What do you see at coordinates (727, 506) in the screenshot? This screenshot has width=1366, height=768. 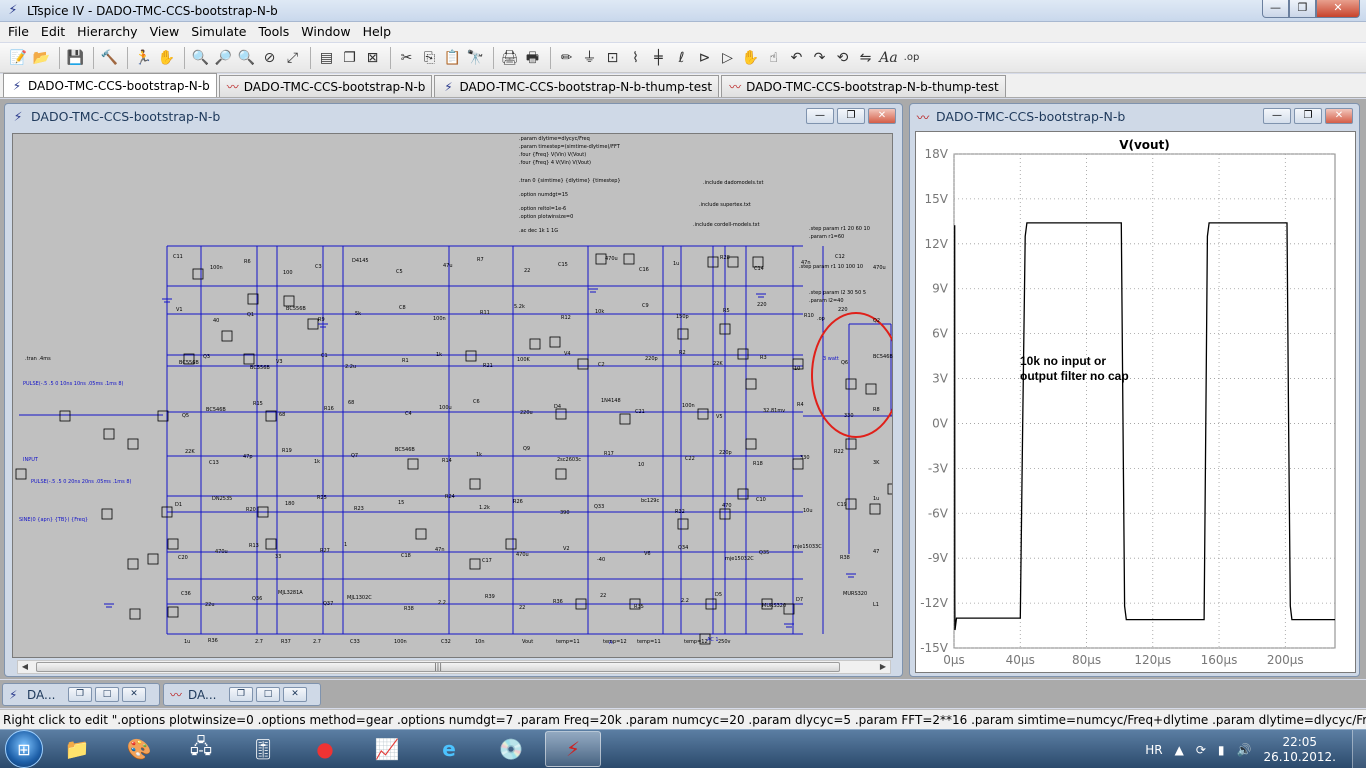 I see `component-label: 470` at bounding box center [727, 506].